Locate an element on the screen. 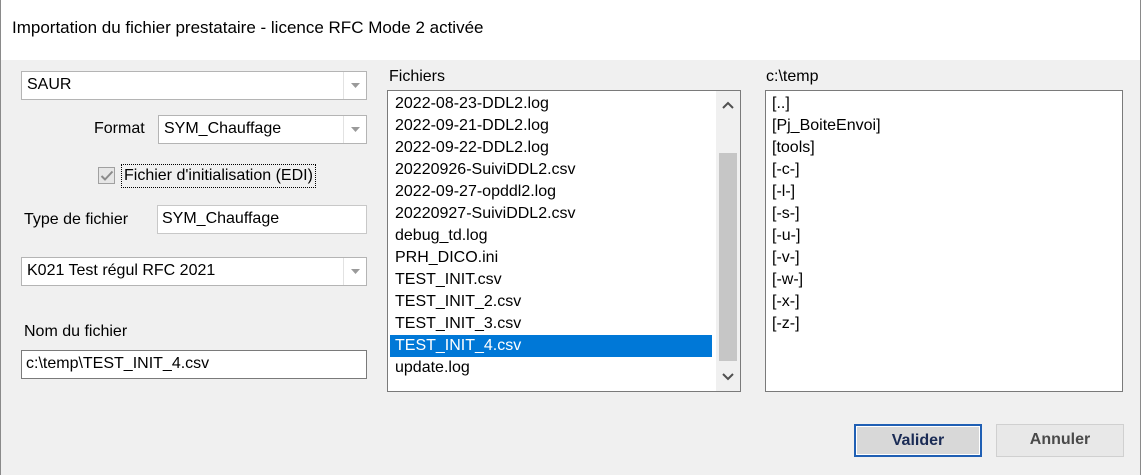 The height and width of the screenshot is (475, 1141). directory-list-item: [..] is located at coordinates (781, 104).